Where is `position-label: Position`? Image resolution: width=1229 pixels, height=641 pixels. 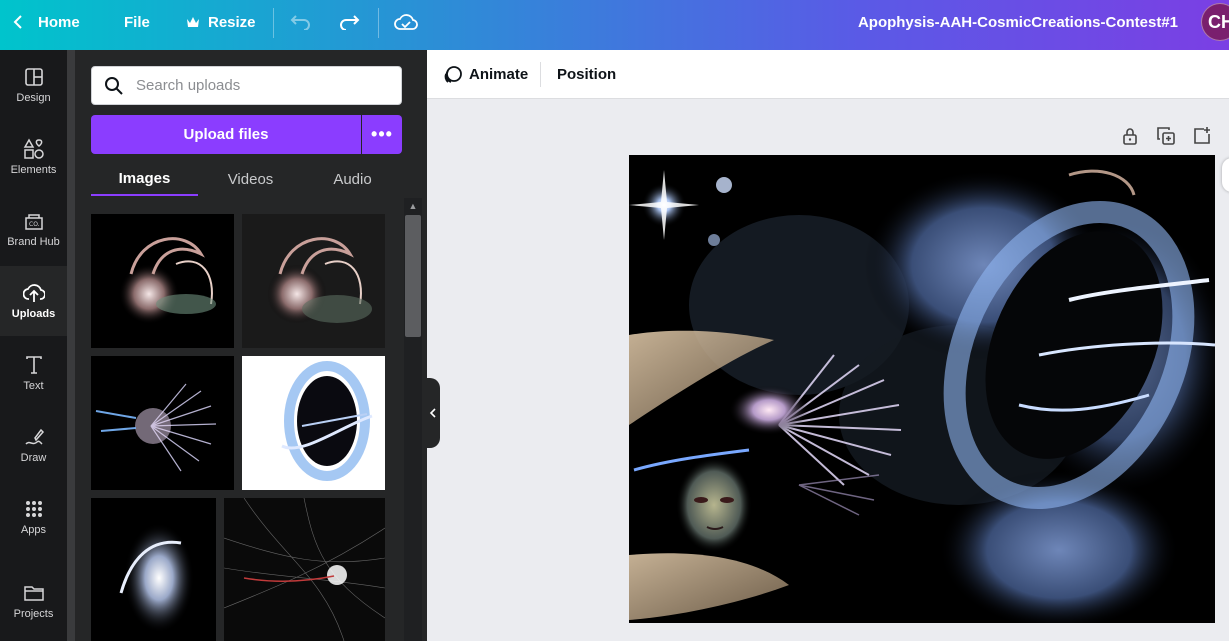
position-label: Position is located at coordinates (587, 74).